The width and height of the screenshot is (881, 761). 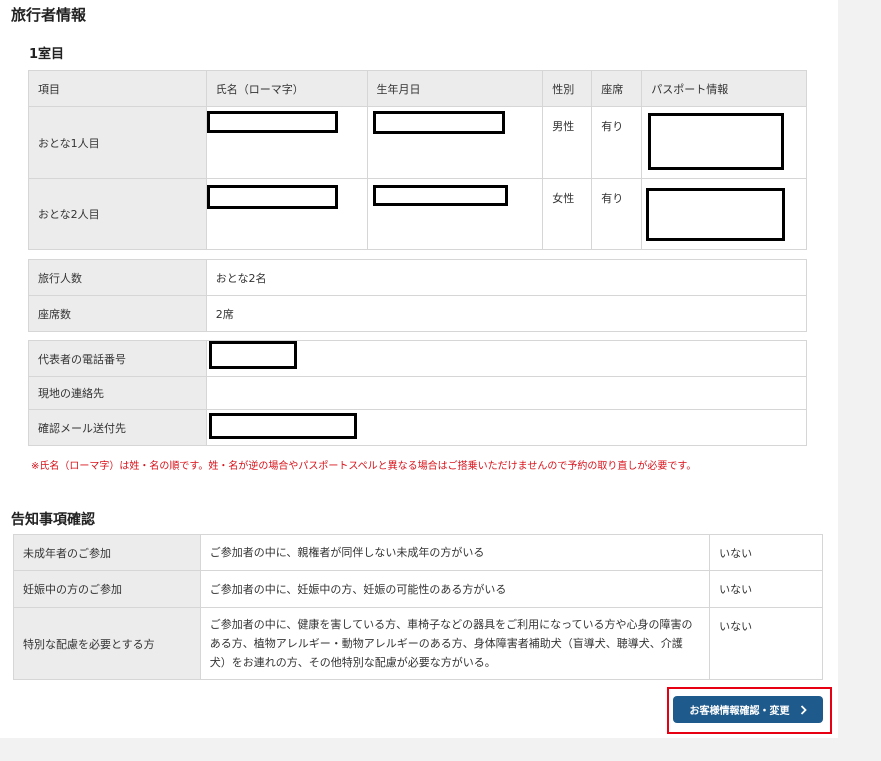 I want to click on summary-table: 旅行人数 おとな2名 座席数 2席, so click(x=418, y=295).